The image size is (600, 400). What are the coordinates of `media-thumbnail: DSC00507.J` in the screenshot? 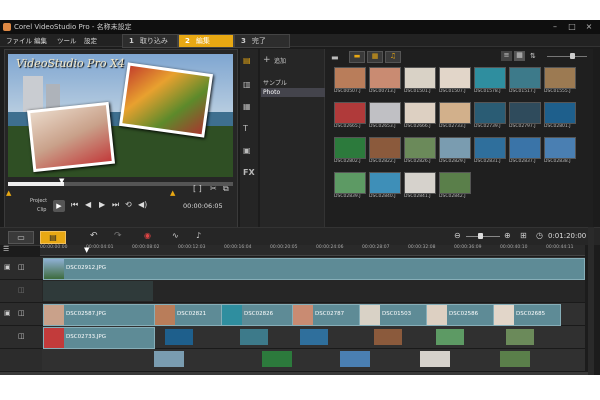 It's located at (351, 80).